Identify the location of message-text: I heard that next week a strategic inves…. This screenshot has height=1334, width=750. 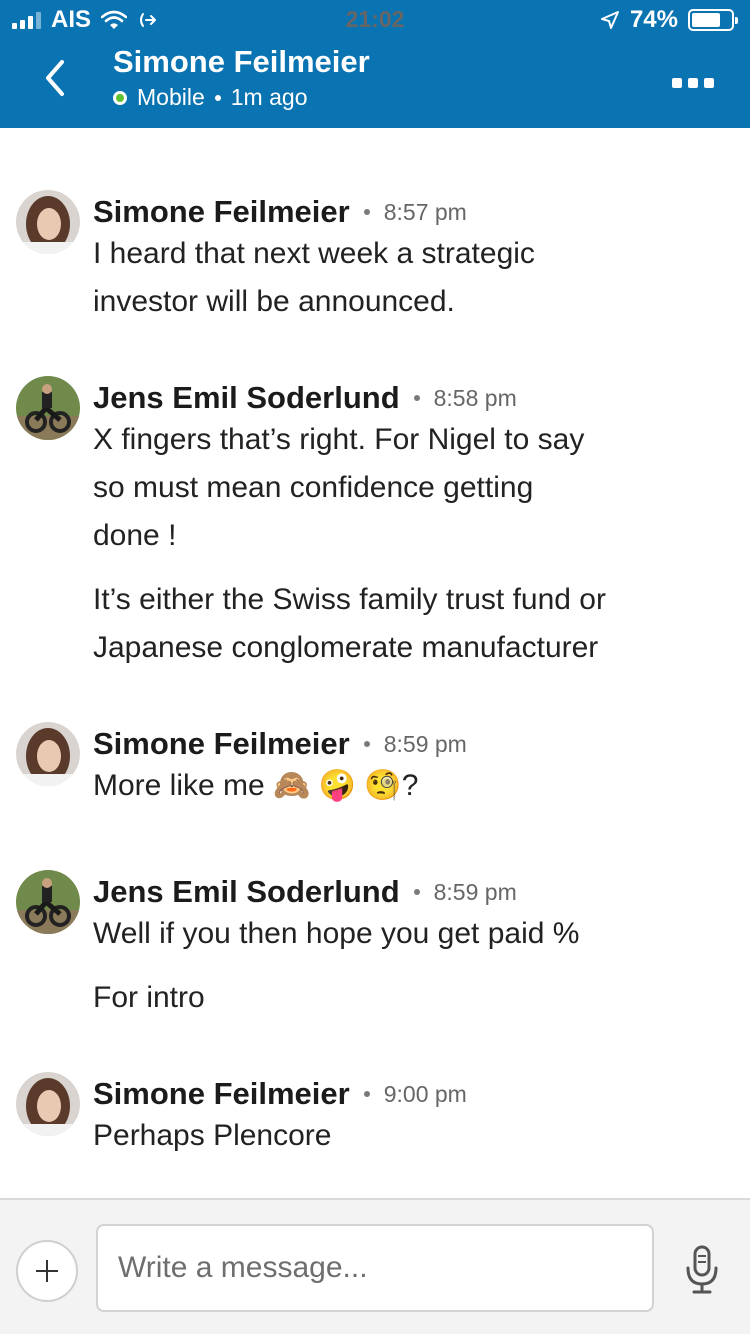
(403, 278).